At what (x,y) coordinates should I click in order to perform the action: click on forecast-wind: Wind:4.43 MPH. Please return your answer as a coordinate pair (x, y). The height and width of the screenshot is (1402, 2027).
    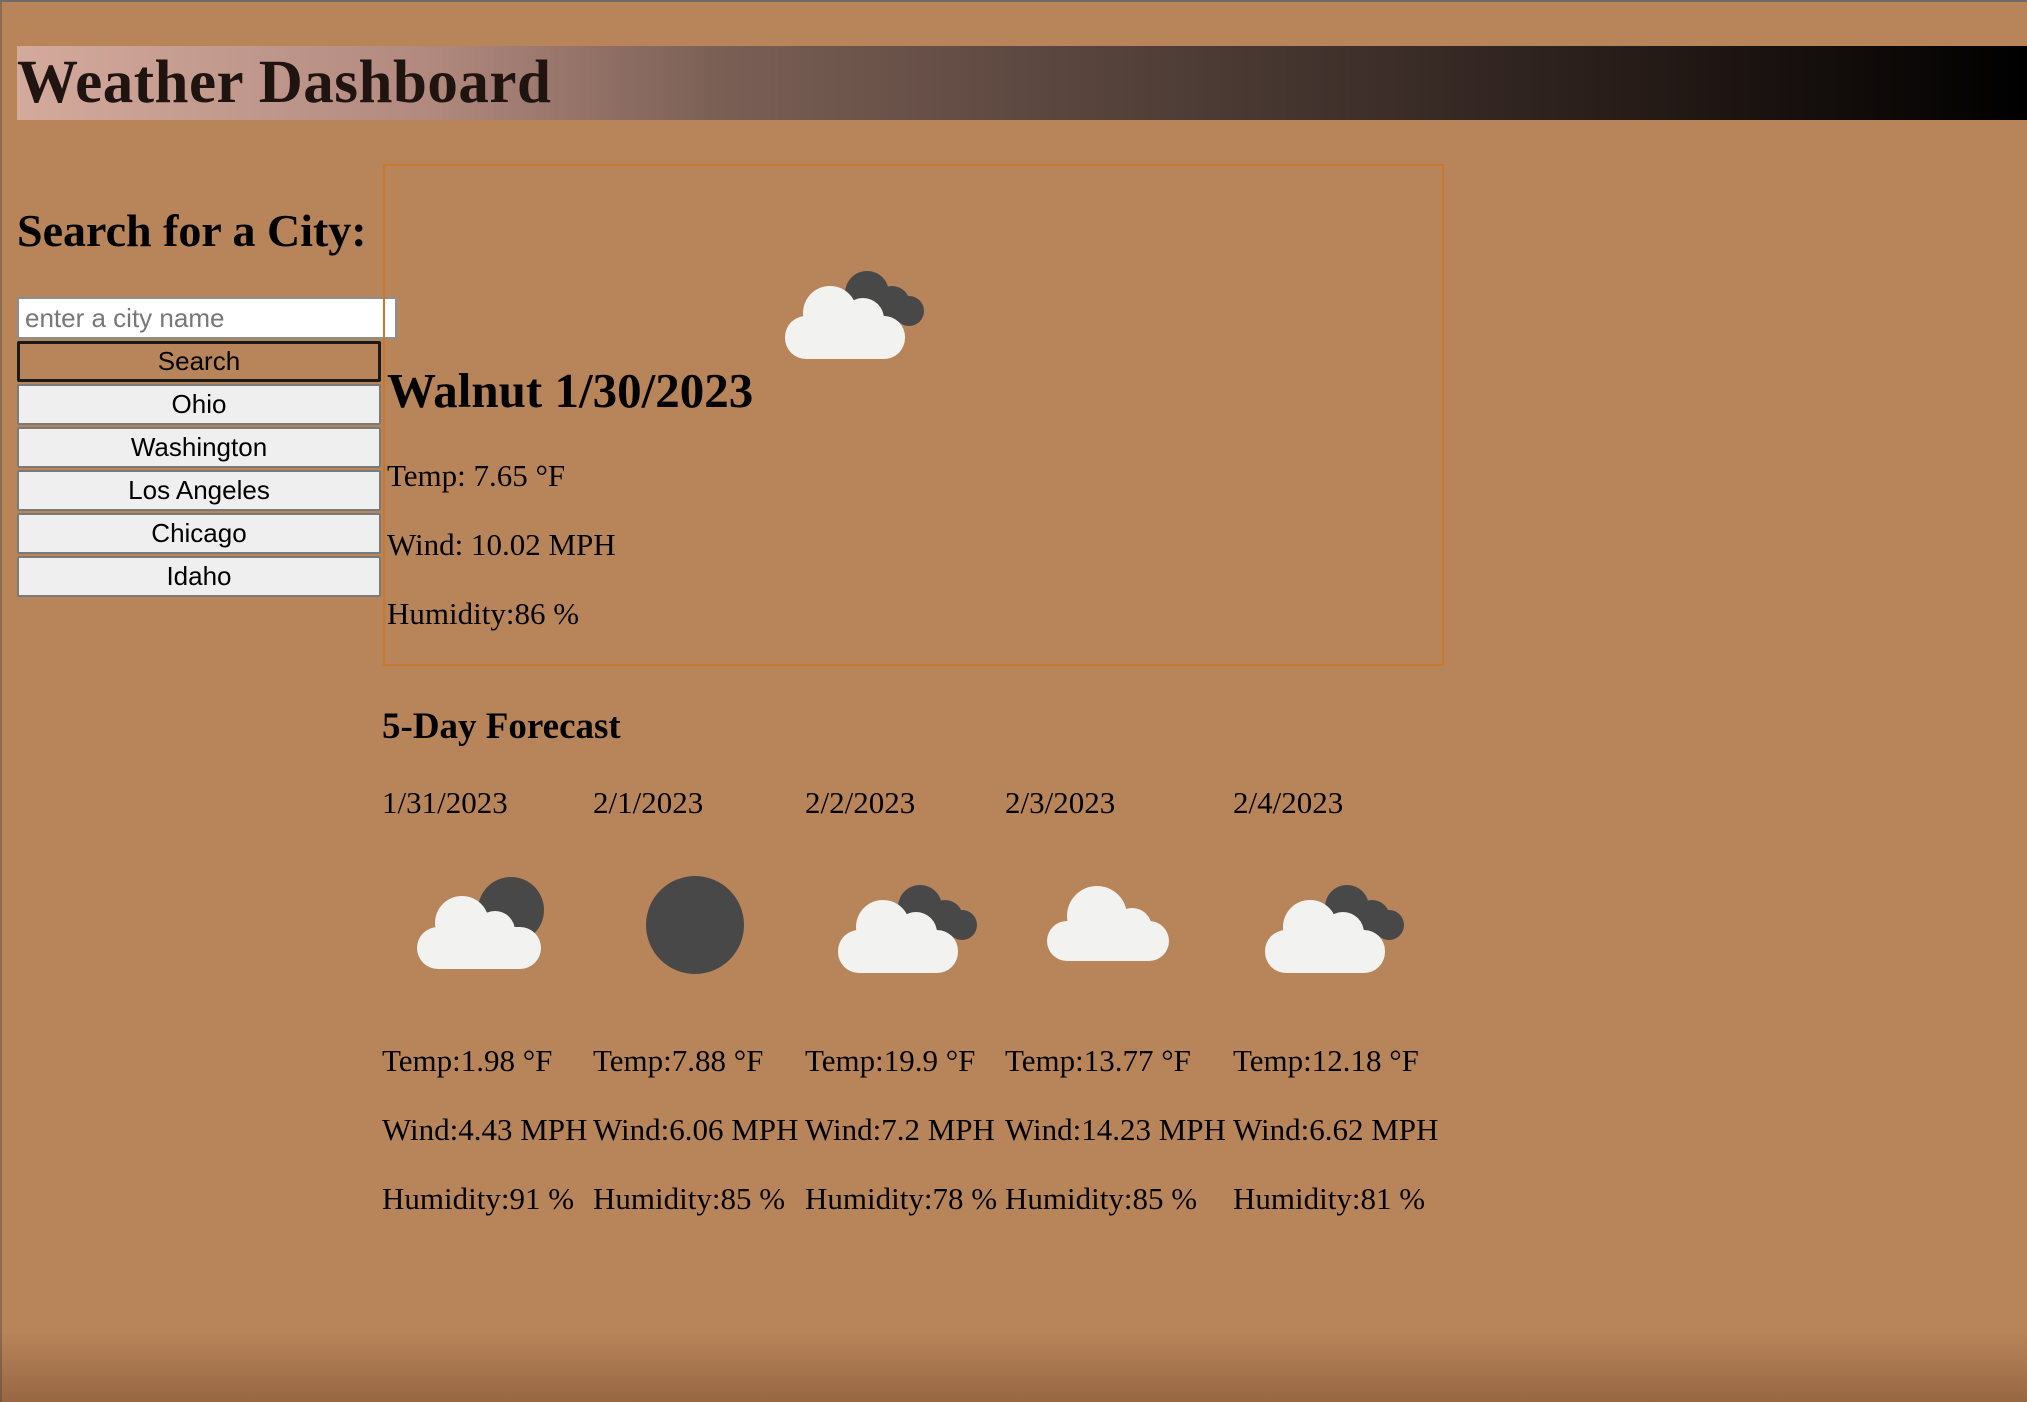
    Looking at the image, I should click on (485, 1129).